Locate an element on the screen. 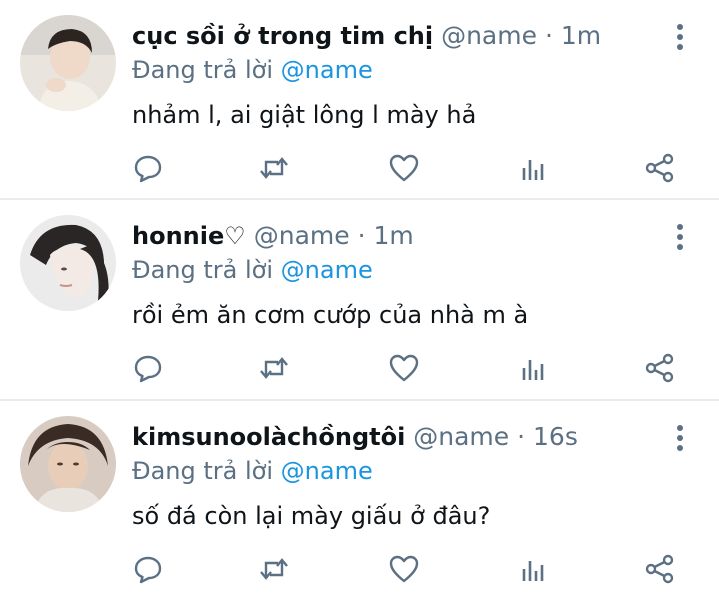  tweet-header: honnie♡ @name · 1m is located at coordinates (273, 236).